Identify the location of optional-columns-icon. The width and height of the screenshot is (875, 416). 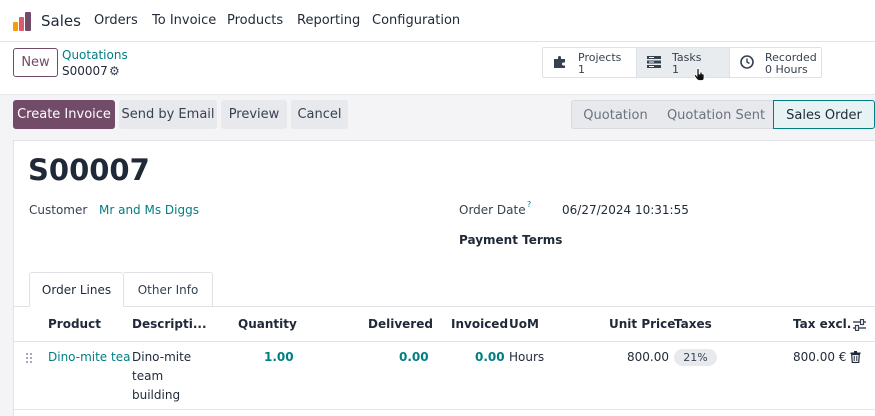
(859, 325).